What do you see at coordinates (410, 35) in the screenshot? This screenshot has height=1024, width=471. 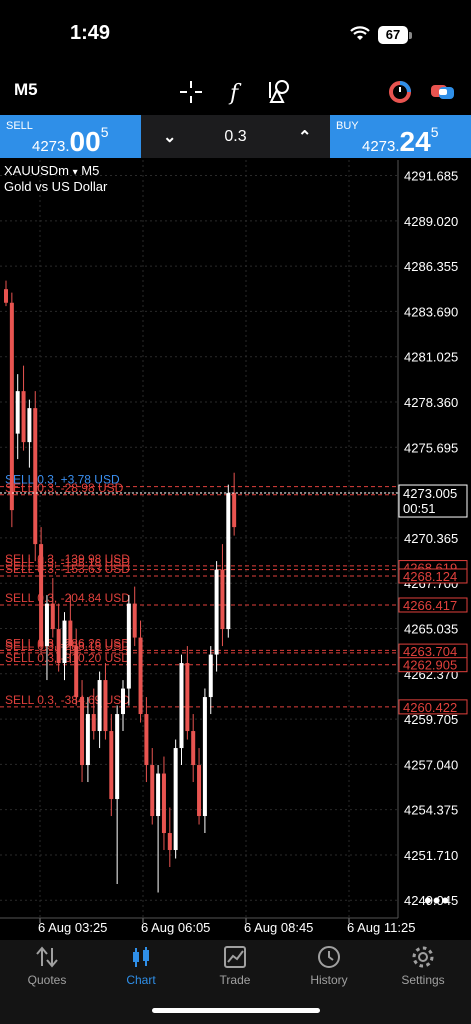 I see `battery-tip` at bounding box center [410, 35].